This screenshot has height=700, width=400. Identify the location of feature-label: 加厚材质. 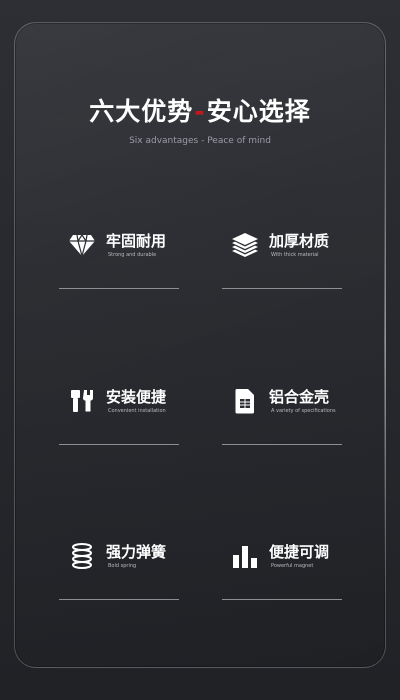
(299, 241).